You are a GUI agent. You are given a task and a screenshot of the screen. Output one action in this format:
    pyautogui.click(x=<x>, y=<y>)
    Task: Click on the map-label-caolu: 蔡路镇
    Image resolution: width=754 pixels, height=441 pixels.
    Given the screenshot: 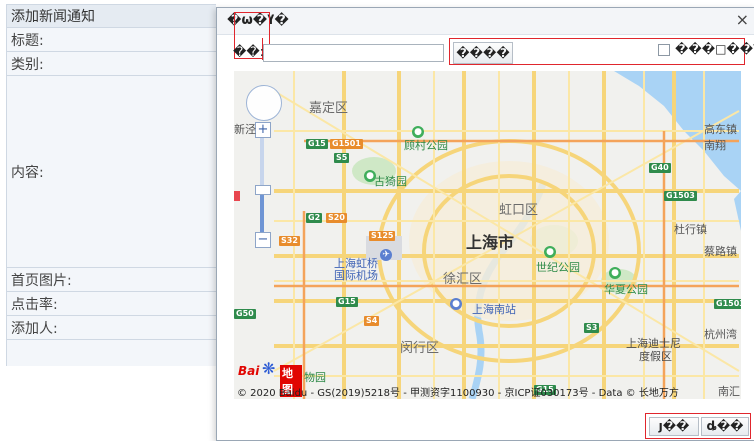 What is the action you would take?
    pyautogui.click(x=720, y=251)
    